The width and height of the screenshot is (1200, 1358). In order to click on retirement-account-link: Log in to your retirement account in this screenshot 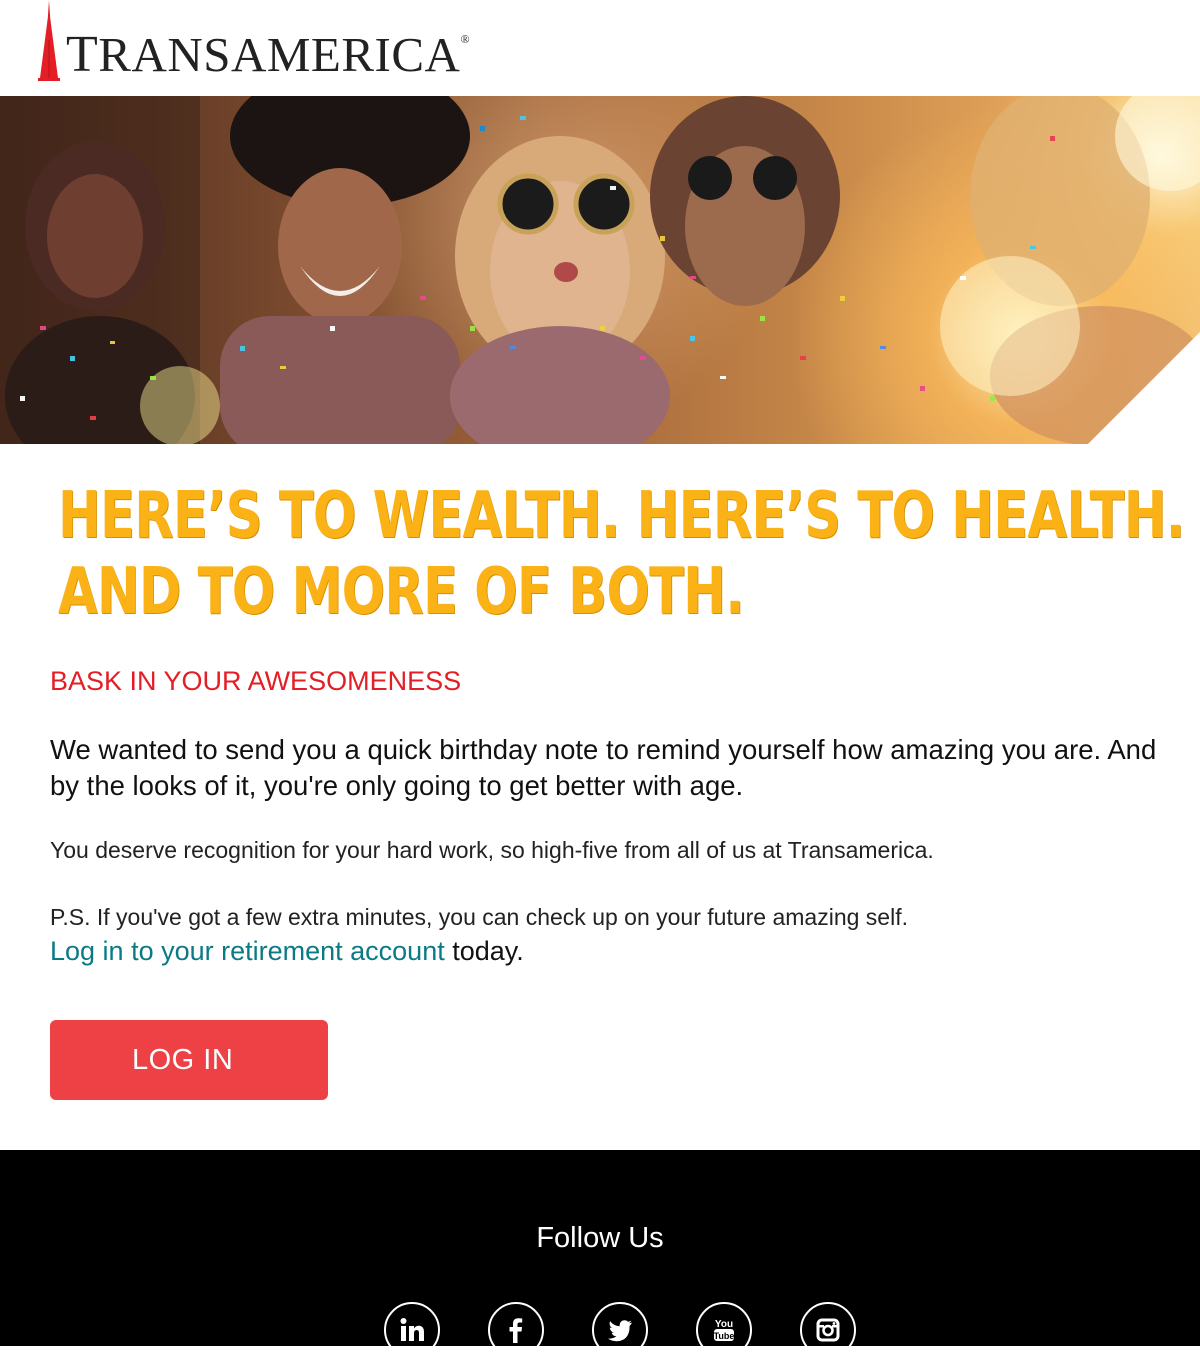, I will do `click(247, 951)`.